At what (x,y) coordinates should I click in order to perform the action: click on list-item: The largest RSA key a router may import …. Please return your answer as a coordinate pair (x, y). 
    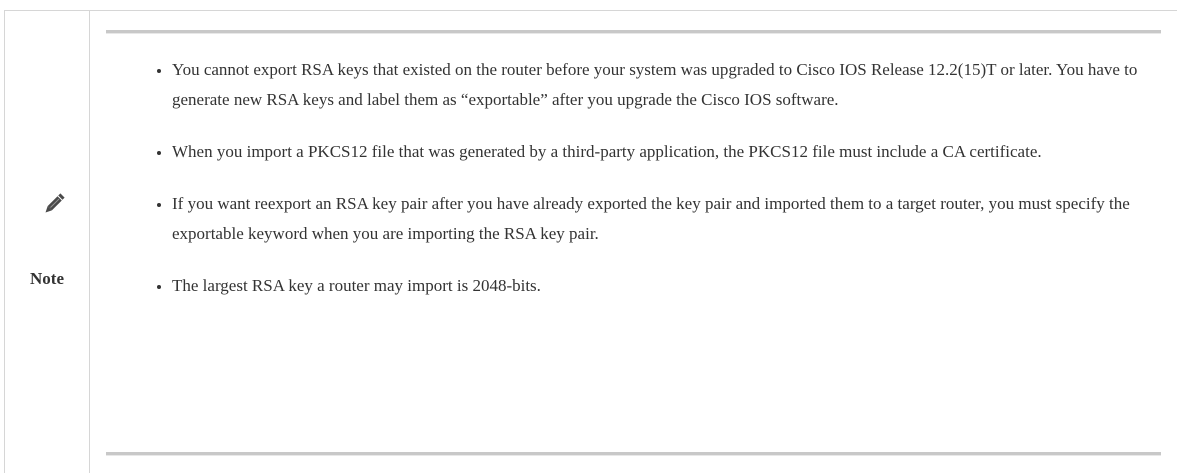
    Looking at the image, I should click on (674, 286).